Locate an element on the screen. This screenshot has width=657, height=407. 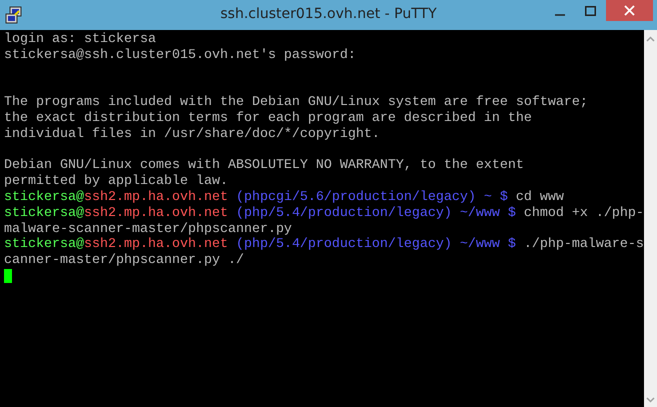
terminal-text: stickersa@ssh.cluster015.ovh.net's password: is located at coordinates (180, 55).